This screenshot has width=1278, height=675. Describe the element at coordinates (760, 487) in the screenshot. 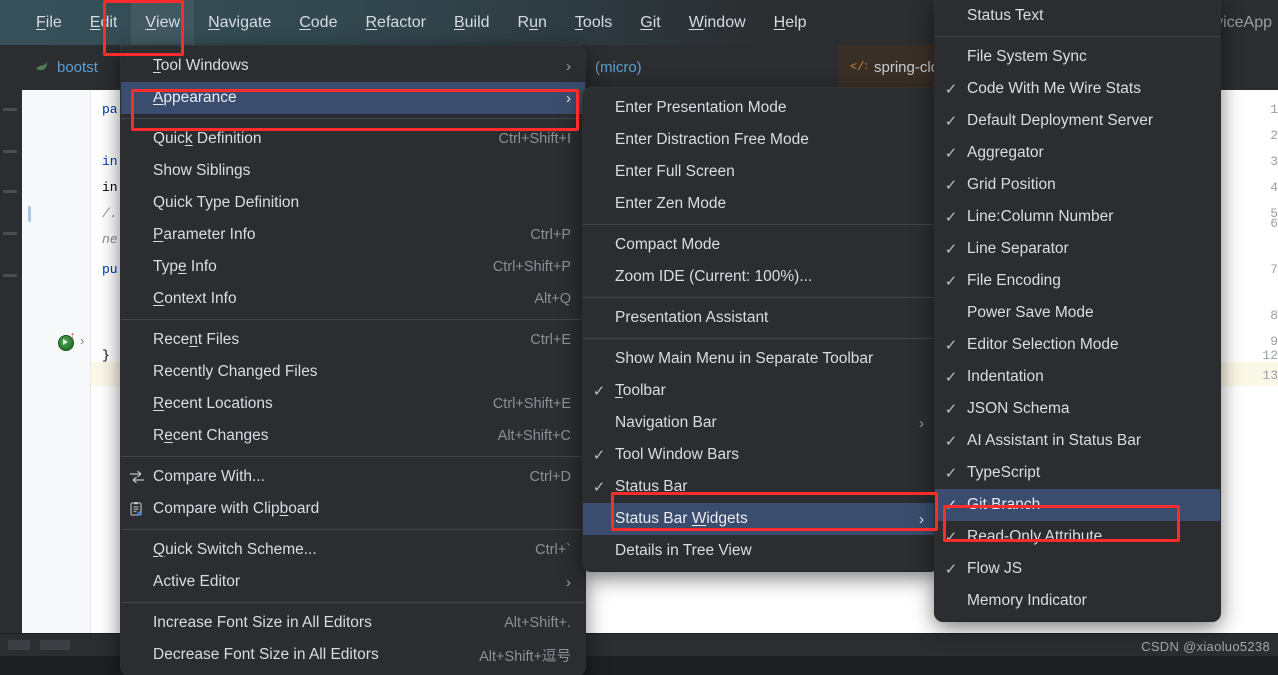

I see `menu-item-status-bar: ✓ Status Bar` at that location.